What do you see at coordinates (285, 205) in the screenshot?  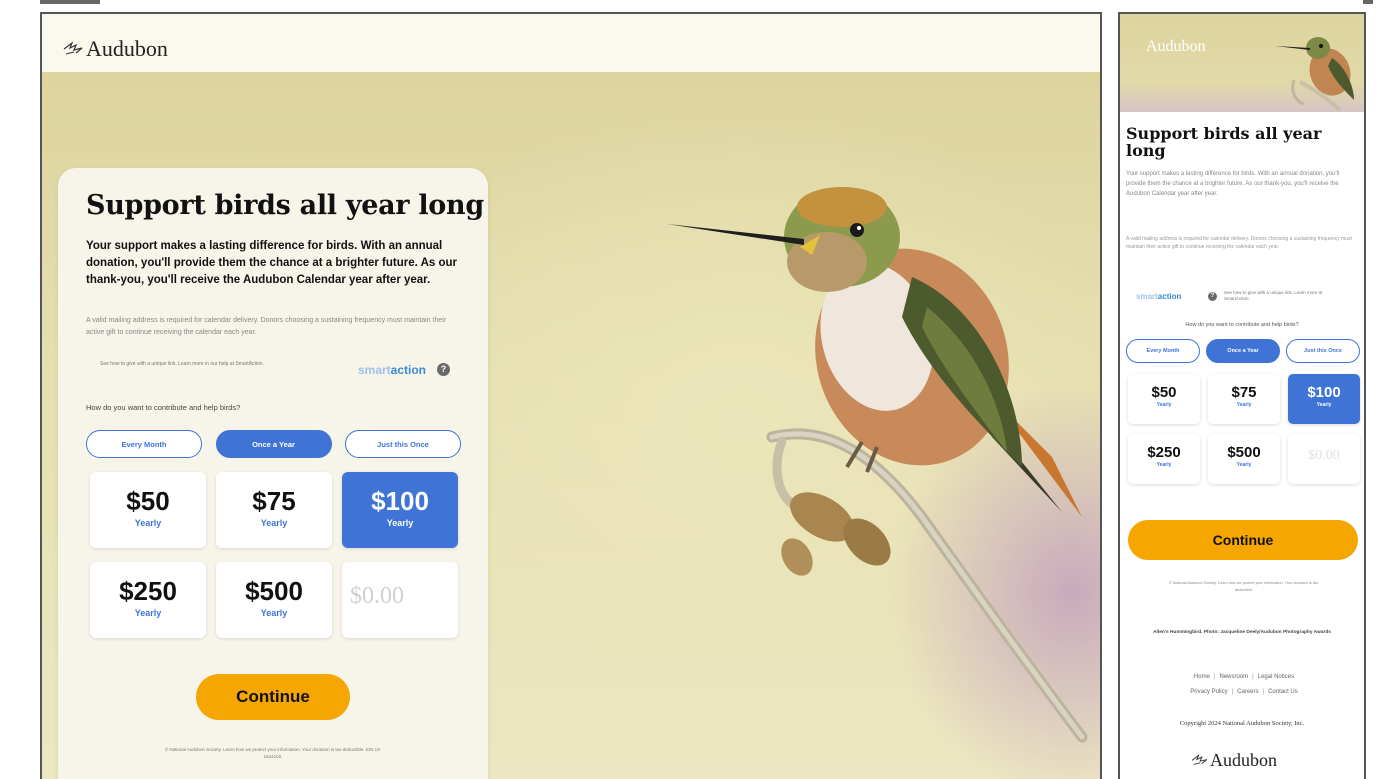 I see `page-title: Support birds all year long` at bounding box center [285, 205].